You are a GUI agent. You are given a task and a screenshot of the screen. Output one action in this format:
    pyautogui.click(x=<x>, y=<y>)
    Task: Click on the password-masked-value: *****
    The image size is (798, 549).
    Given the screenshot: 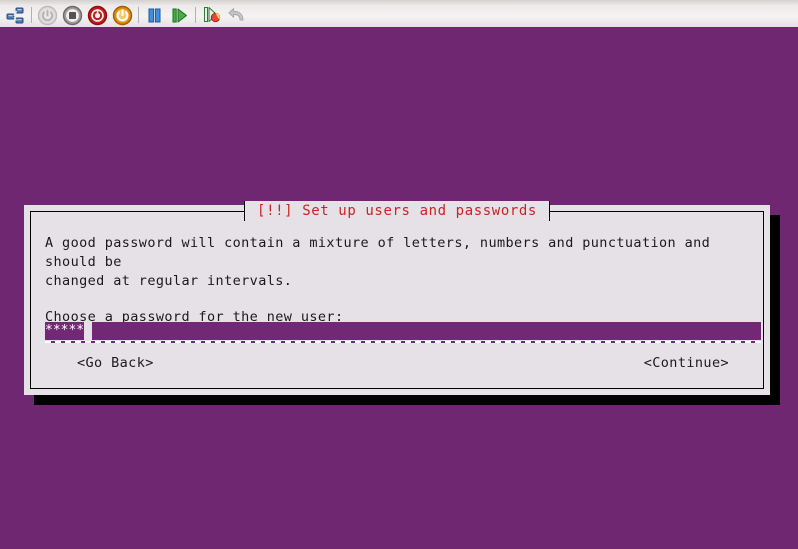 What is the action you would take?
    pyautogui.click(x=65, y=330)
    